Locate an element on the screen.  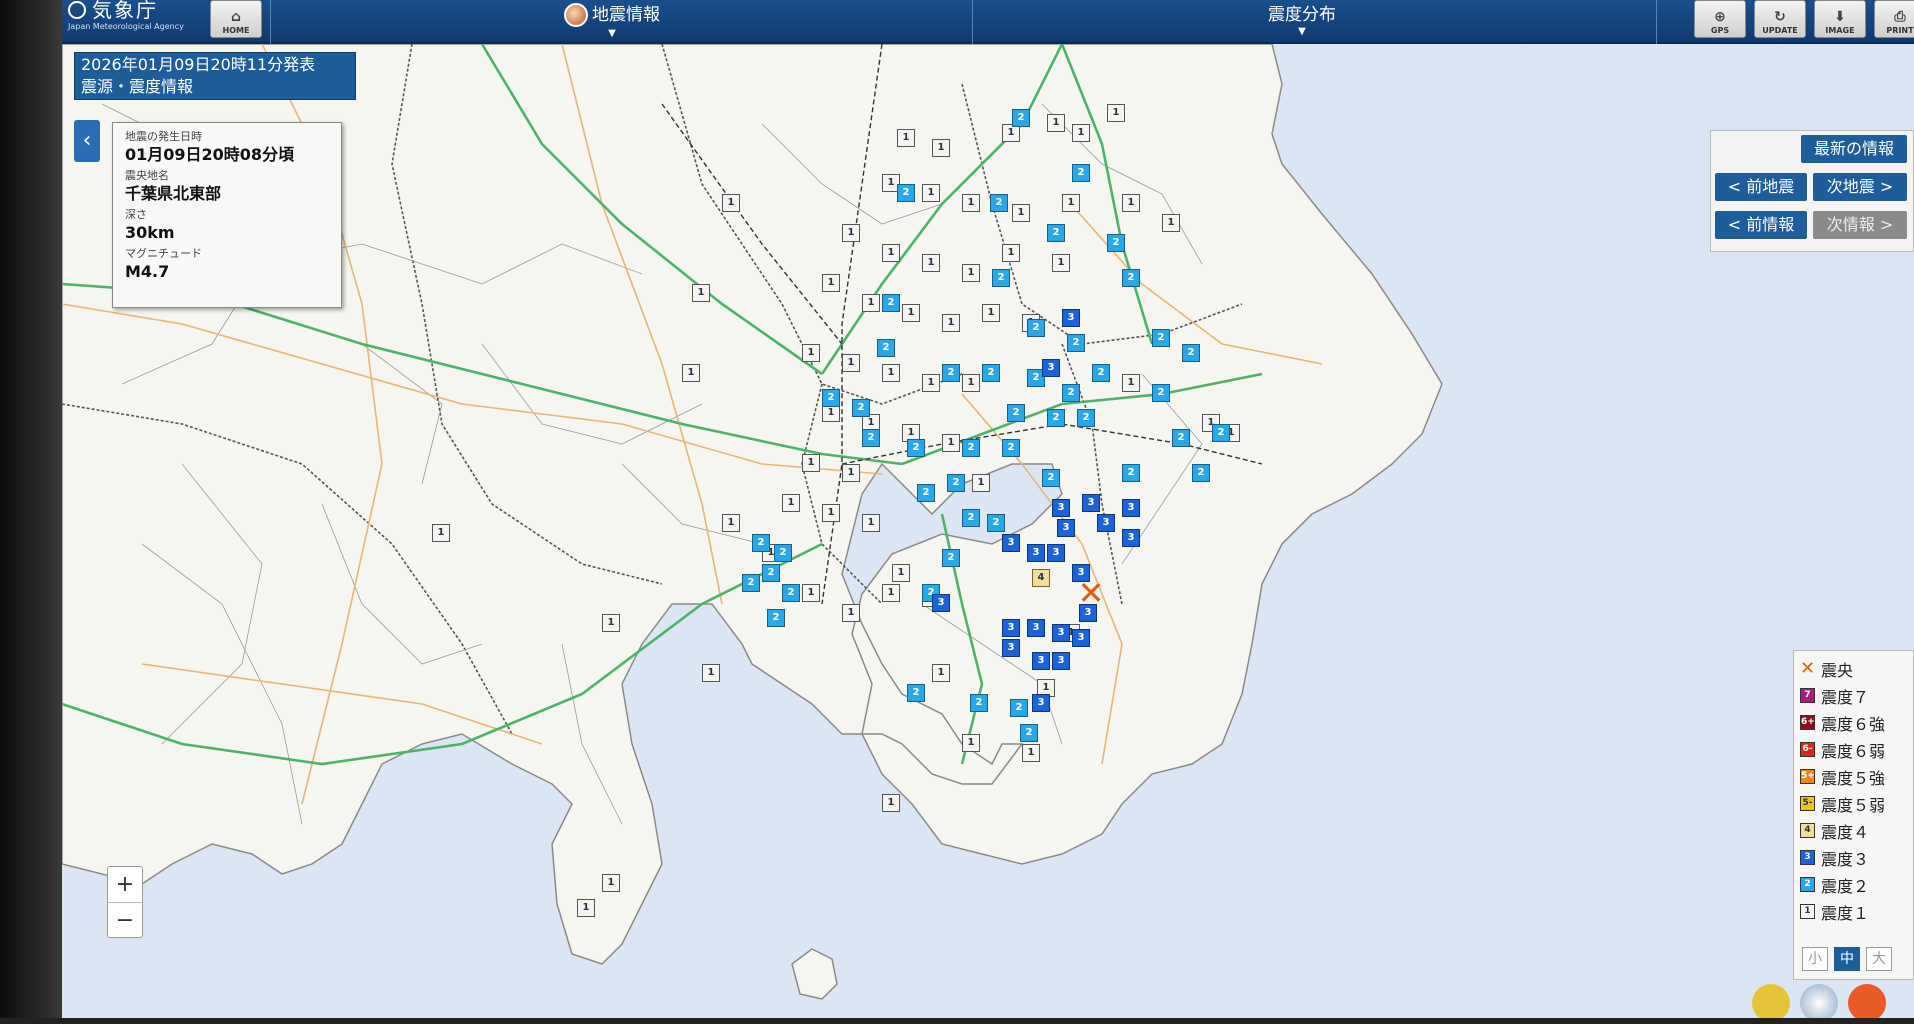
epicenter-marker-icon: ✕ is located at coordinates (1091, 593).